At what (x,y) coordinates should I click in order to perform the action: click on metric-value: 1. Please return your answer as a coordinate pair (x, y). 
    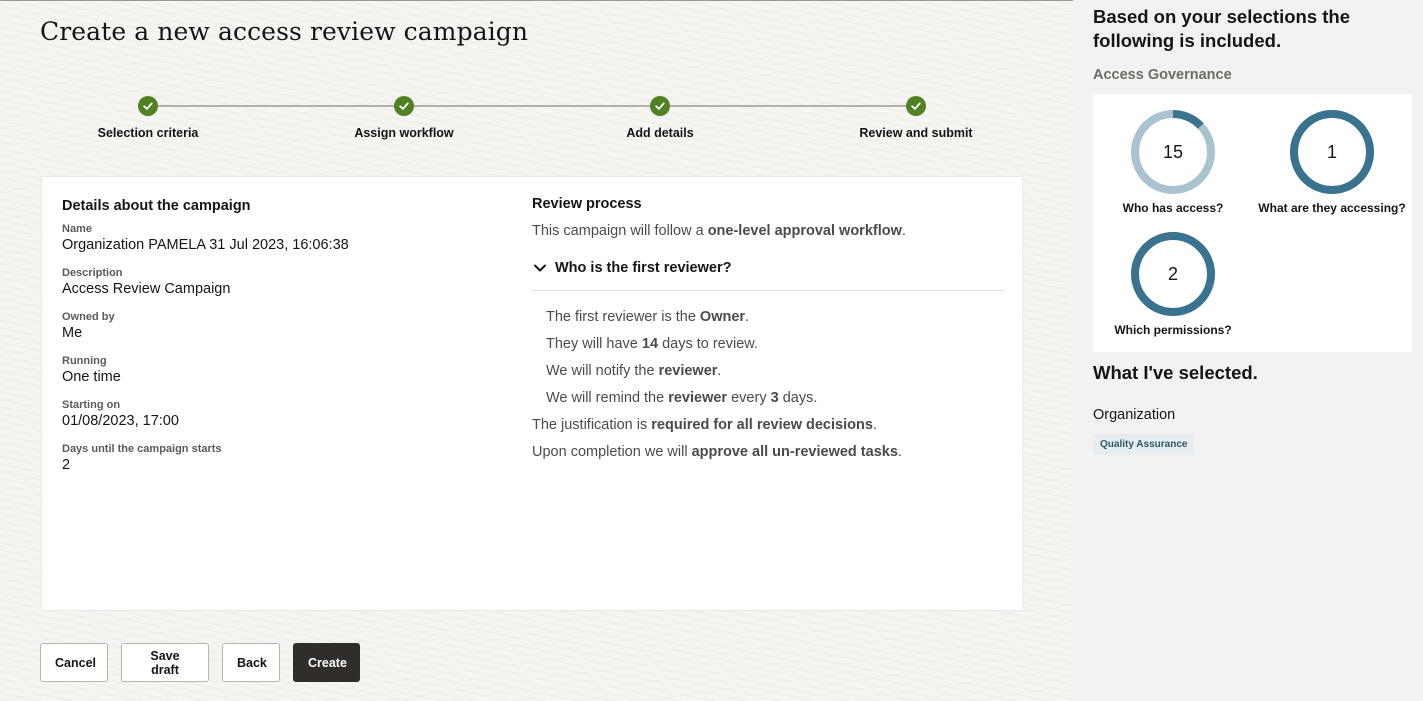
    Looking at the image, I should click on (1332, 152).